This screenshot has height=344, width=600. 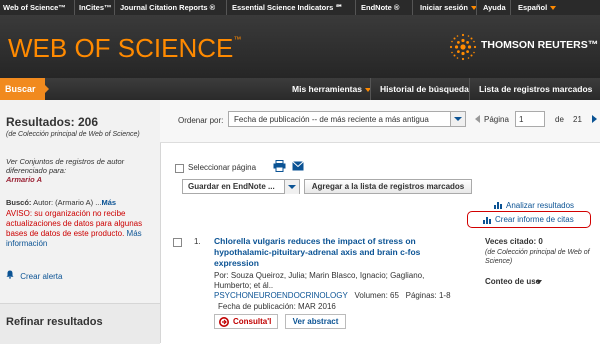 I want to click on add-to-marked-list-button: Agregar a la lista de registros marcados, so click(x=388, y=186).